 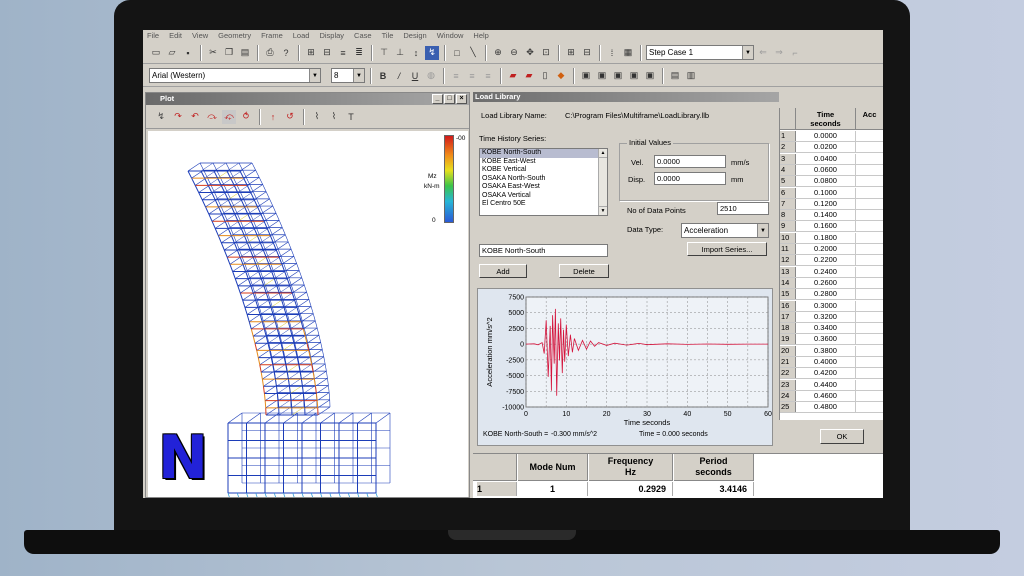 What do you see at coordinates (826, 169) in the screenshot?
I see `time-cell: 0.0600` at bounding box center [826, 169].